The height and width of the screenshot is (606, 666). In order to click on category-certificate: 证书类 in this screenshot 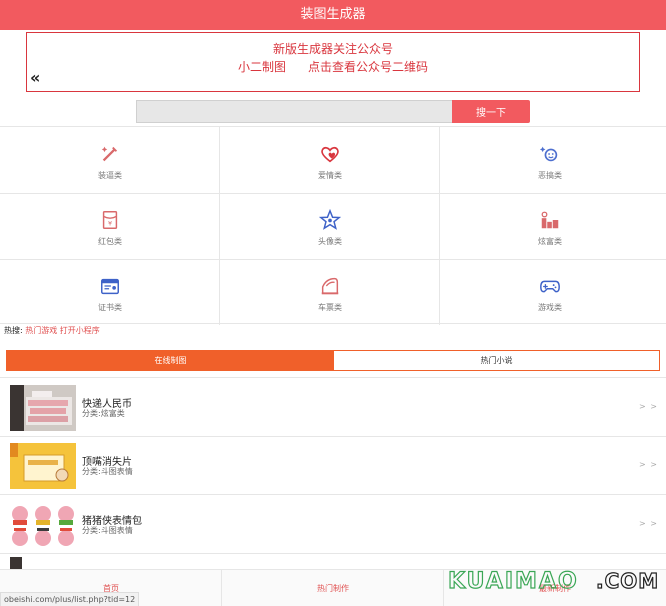, I will do `click(110, 292)`.